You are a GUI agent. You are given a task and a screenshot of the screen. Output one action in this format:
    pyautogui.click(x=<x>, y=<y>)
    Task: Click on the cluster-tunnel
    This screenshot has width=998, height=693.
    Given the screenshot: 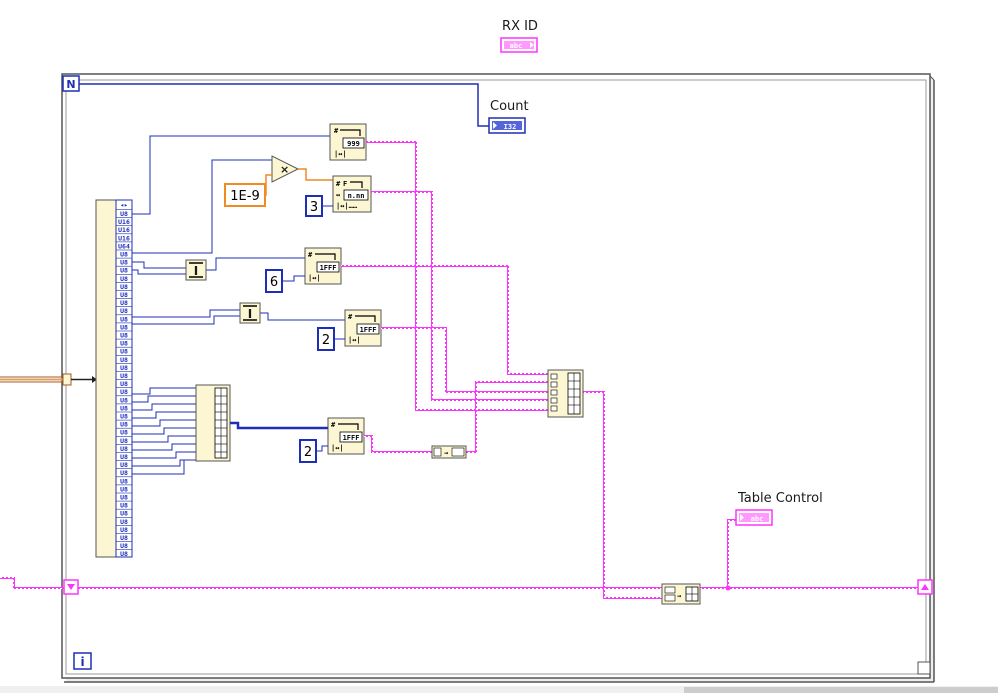 What is the action you would take?
    pyautogui.click(x=67, y=379)
    